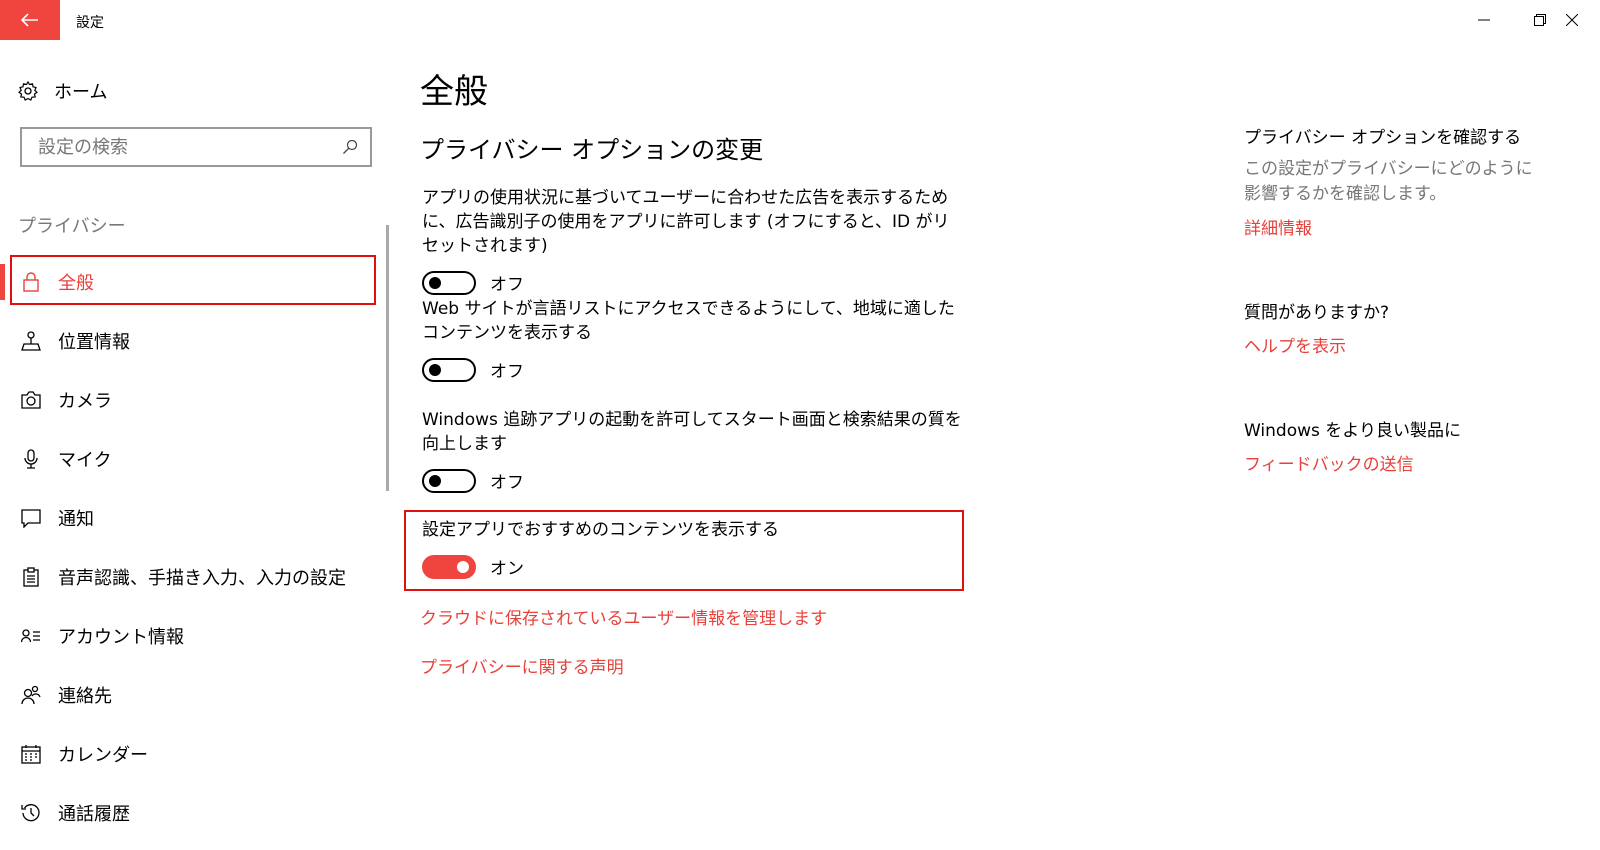 Image resolution: width=1600 pixels, height=850 pixels. I want to click on sidebar-item-label: マイク, so click(85, 460).